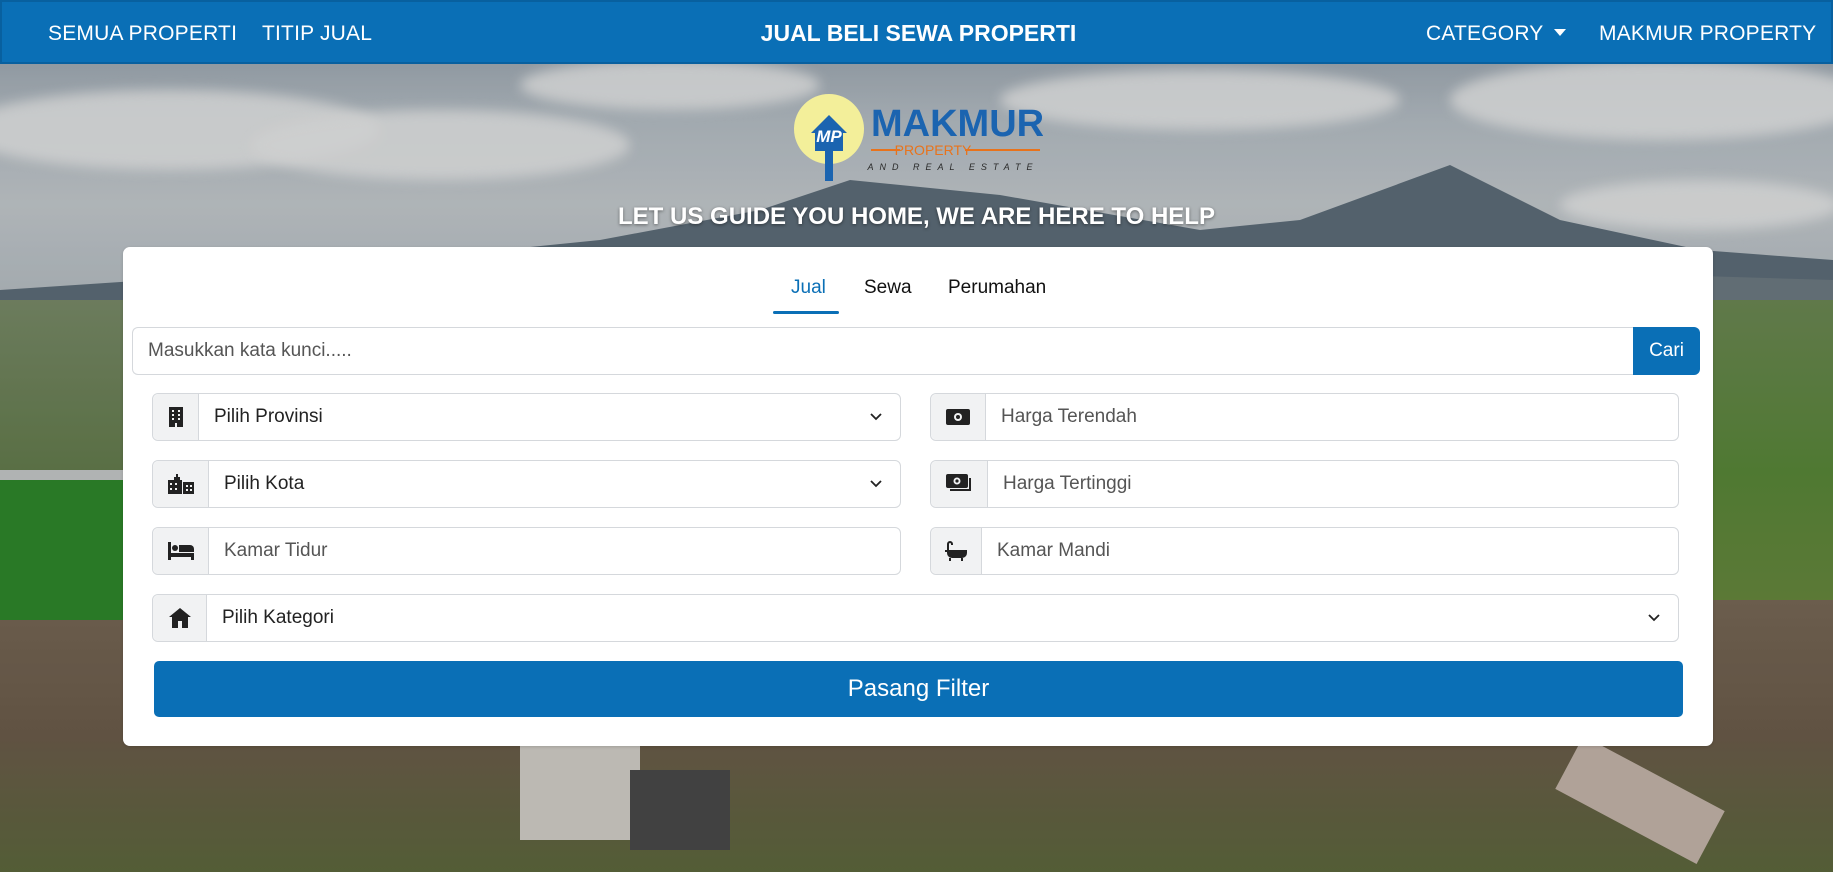  Describe the element at coordinates (918, 689) in the screenshot. I see `apply-filter-button: Pasang Filter` at that location.